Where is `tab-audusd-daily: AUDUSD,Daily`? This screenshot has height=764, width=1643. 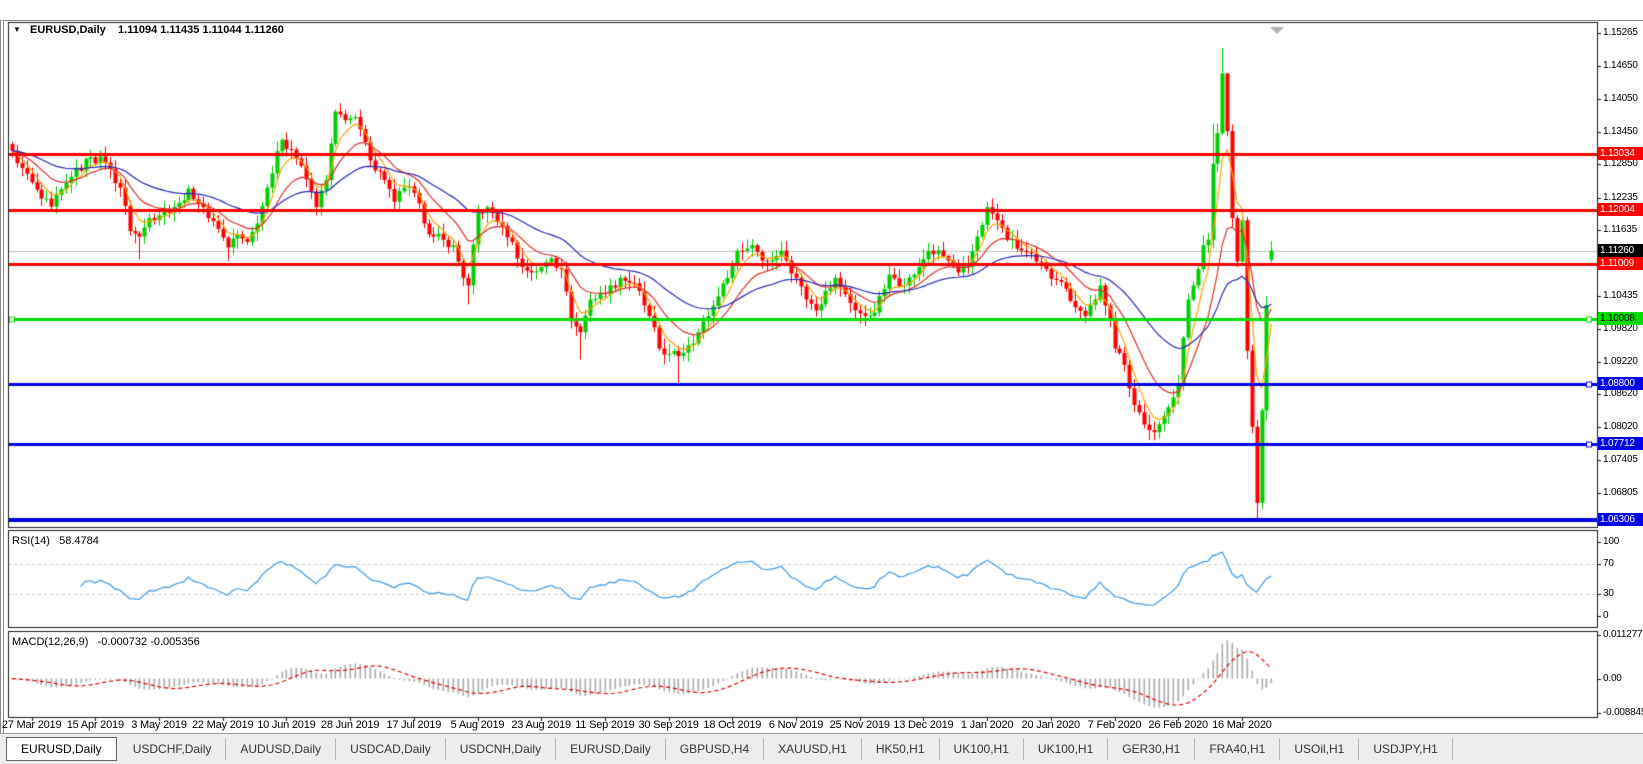
tab-audusd-daily: AUDUSD,Daily is located at coordinates (281, 749).